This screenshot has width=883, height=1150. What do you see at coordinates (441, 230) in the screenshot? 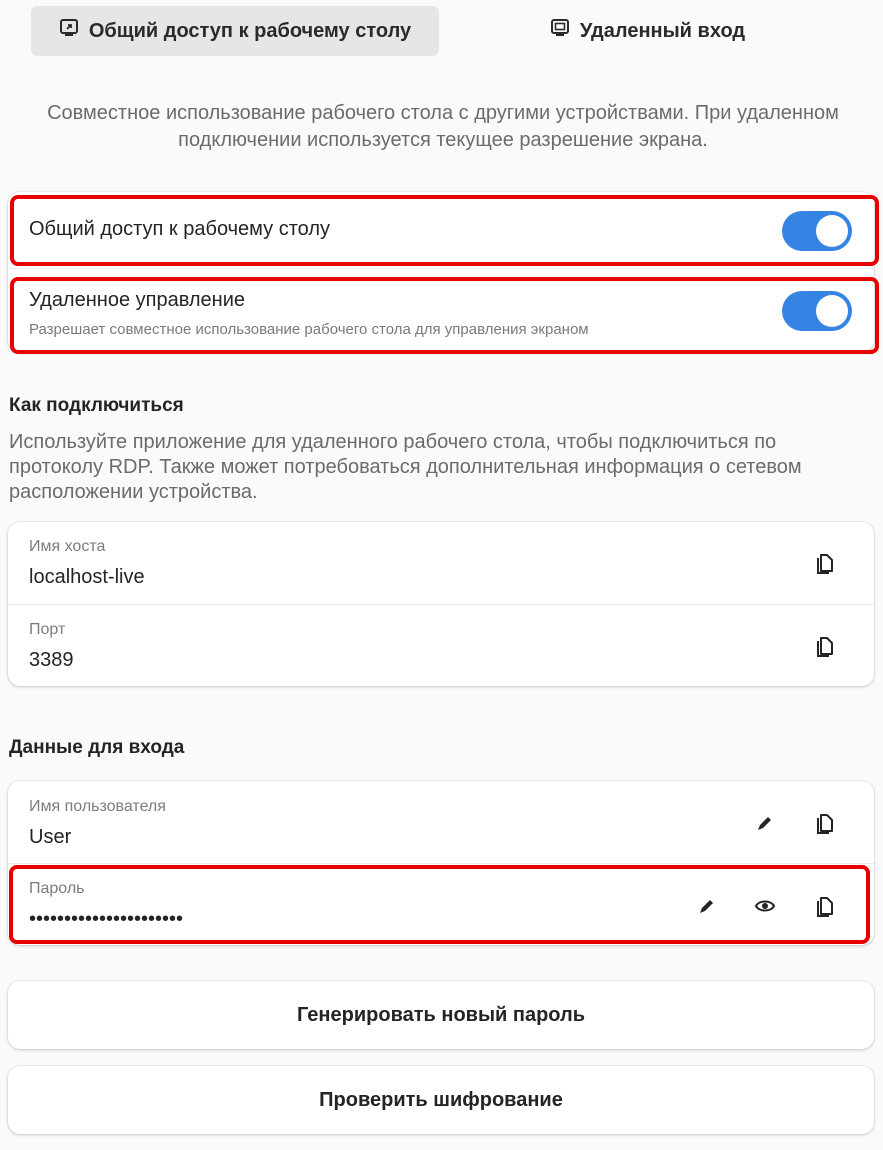
I see `desktop-sharing-row: Общий доступ к рабочему столу` at bounding box center [441, 230].